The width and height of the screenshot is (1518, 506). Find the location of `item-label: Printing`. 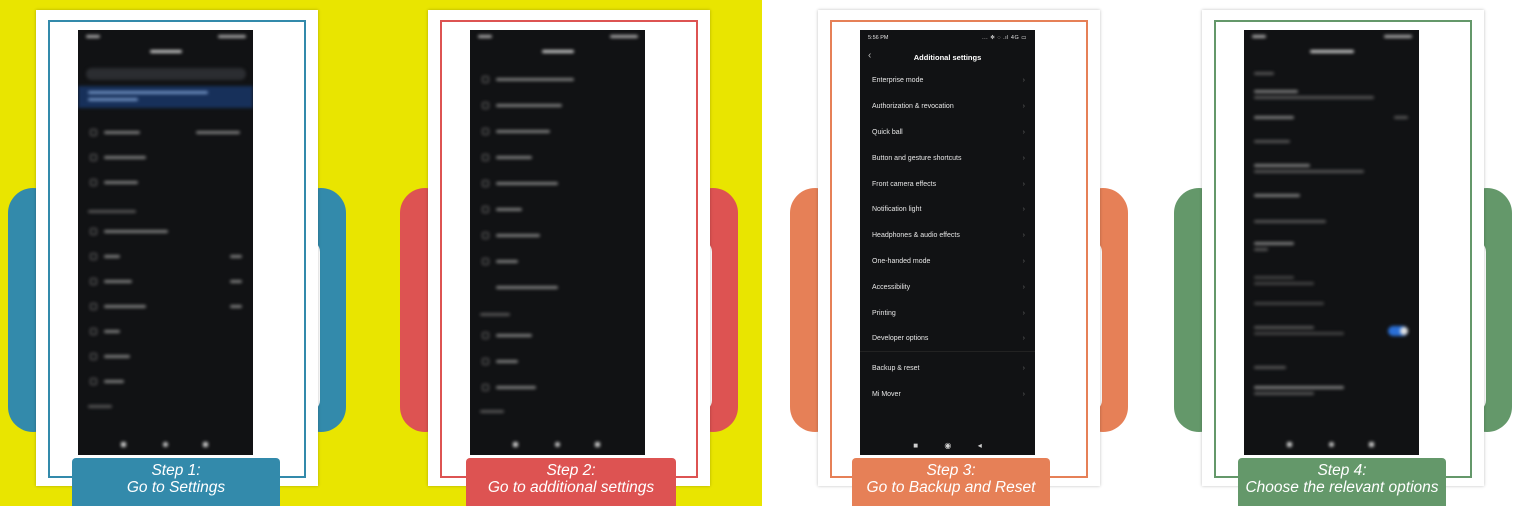

item-label: Printing is located at coordinates (884, 313).